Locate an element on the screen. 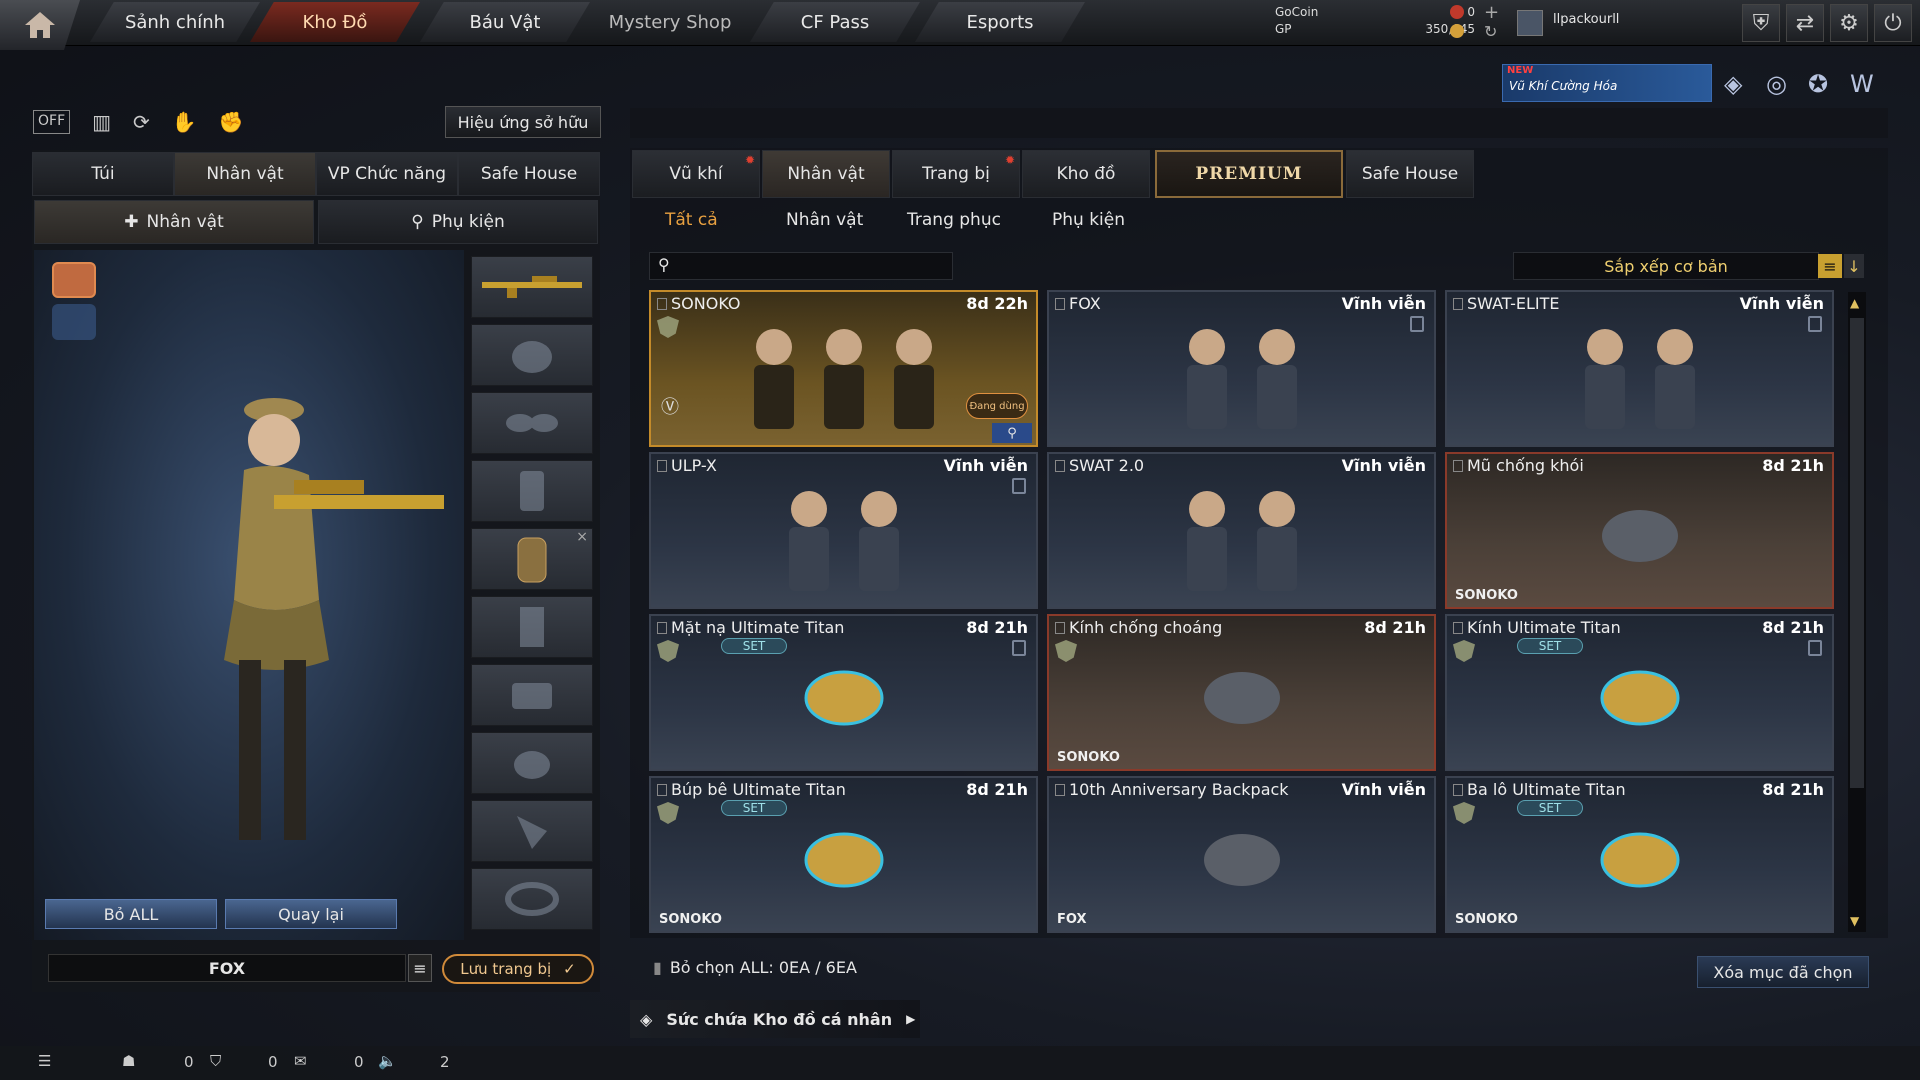 The height and width of the screenshot is (1080, 1920). slot-belt is located at coordinates (532, 899).